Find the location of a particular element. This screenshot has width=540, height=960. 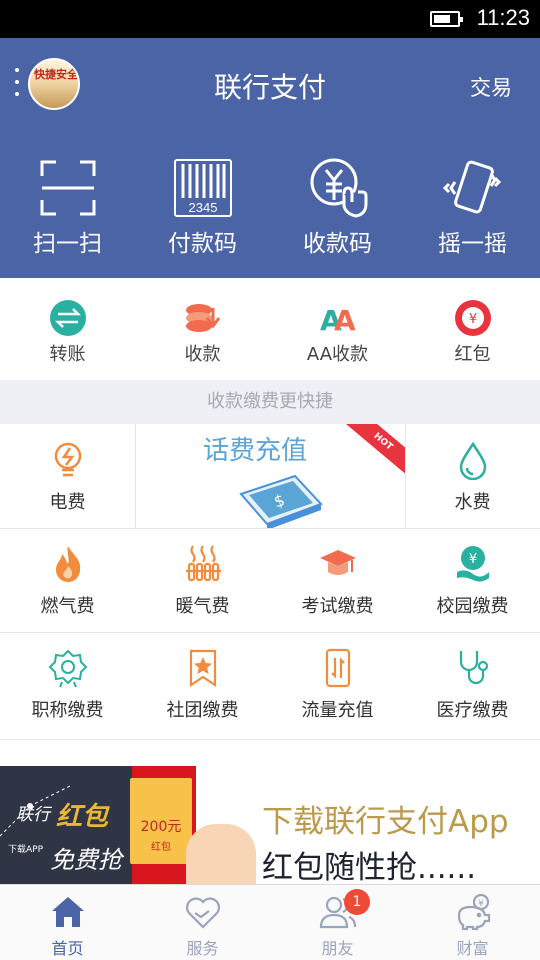

yuan-tap-icon is located at coordinates (338, 188).